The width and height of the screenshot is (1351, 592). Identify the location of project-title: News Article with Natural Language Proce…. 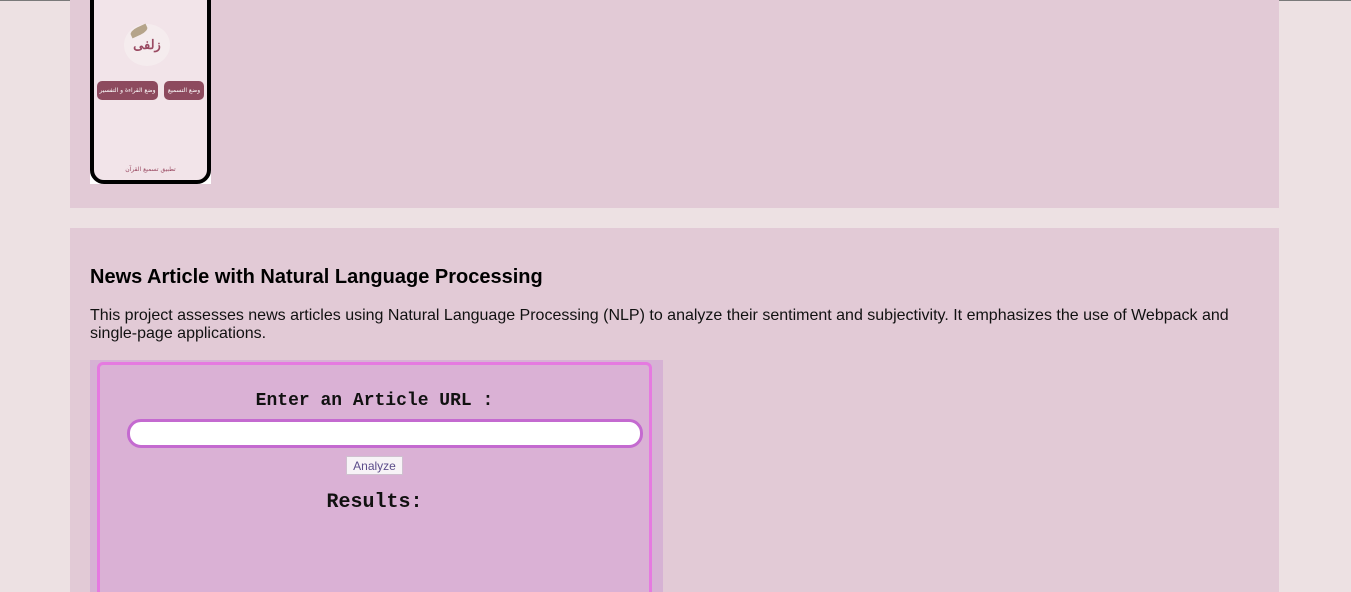
(316, 277).